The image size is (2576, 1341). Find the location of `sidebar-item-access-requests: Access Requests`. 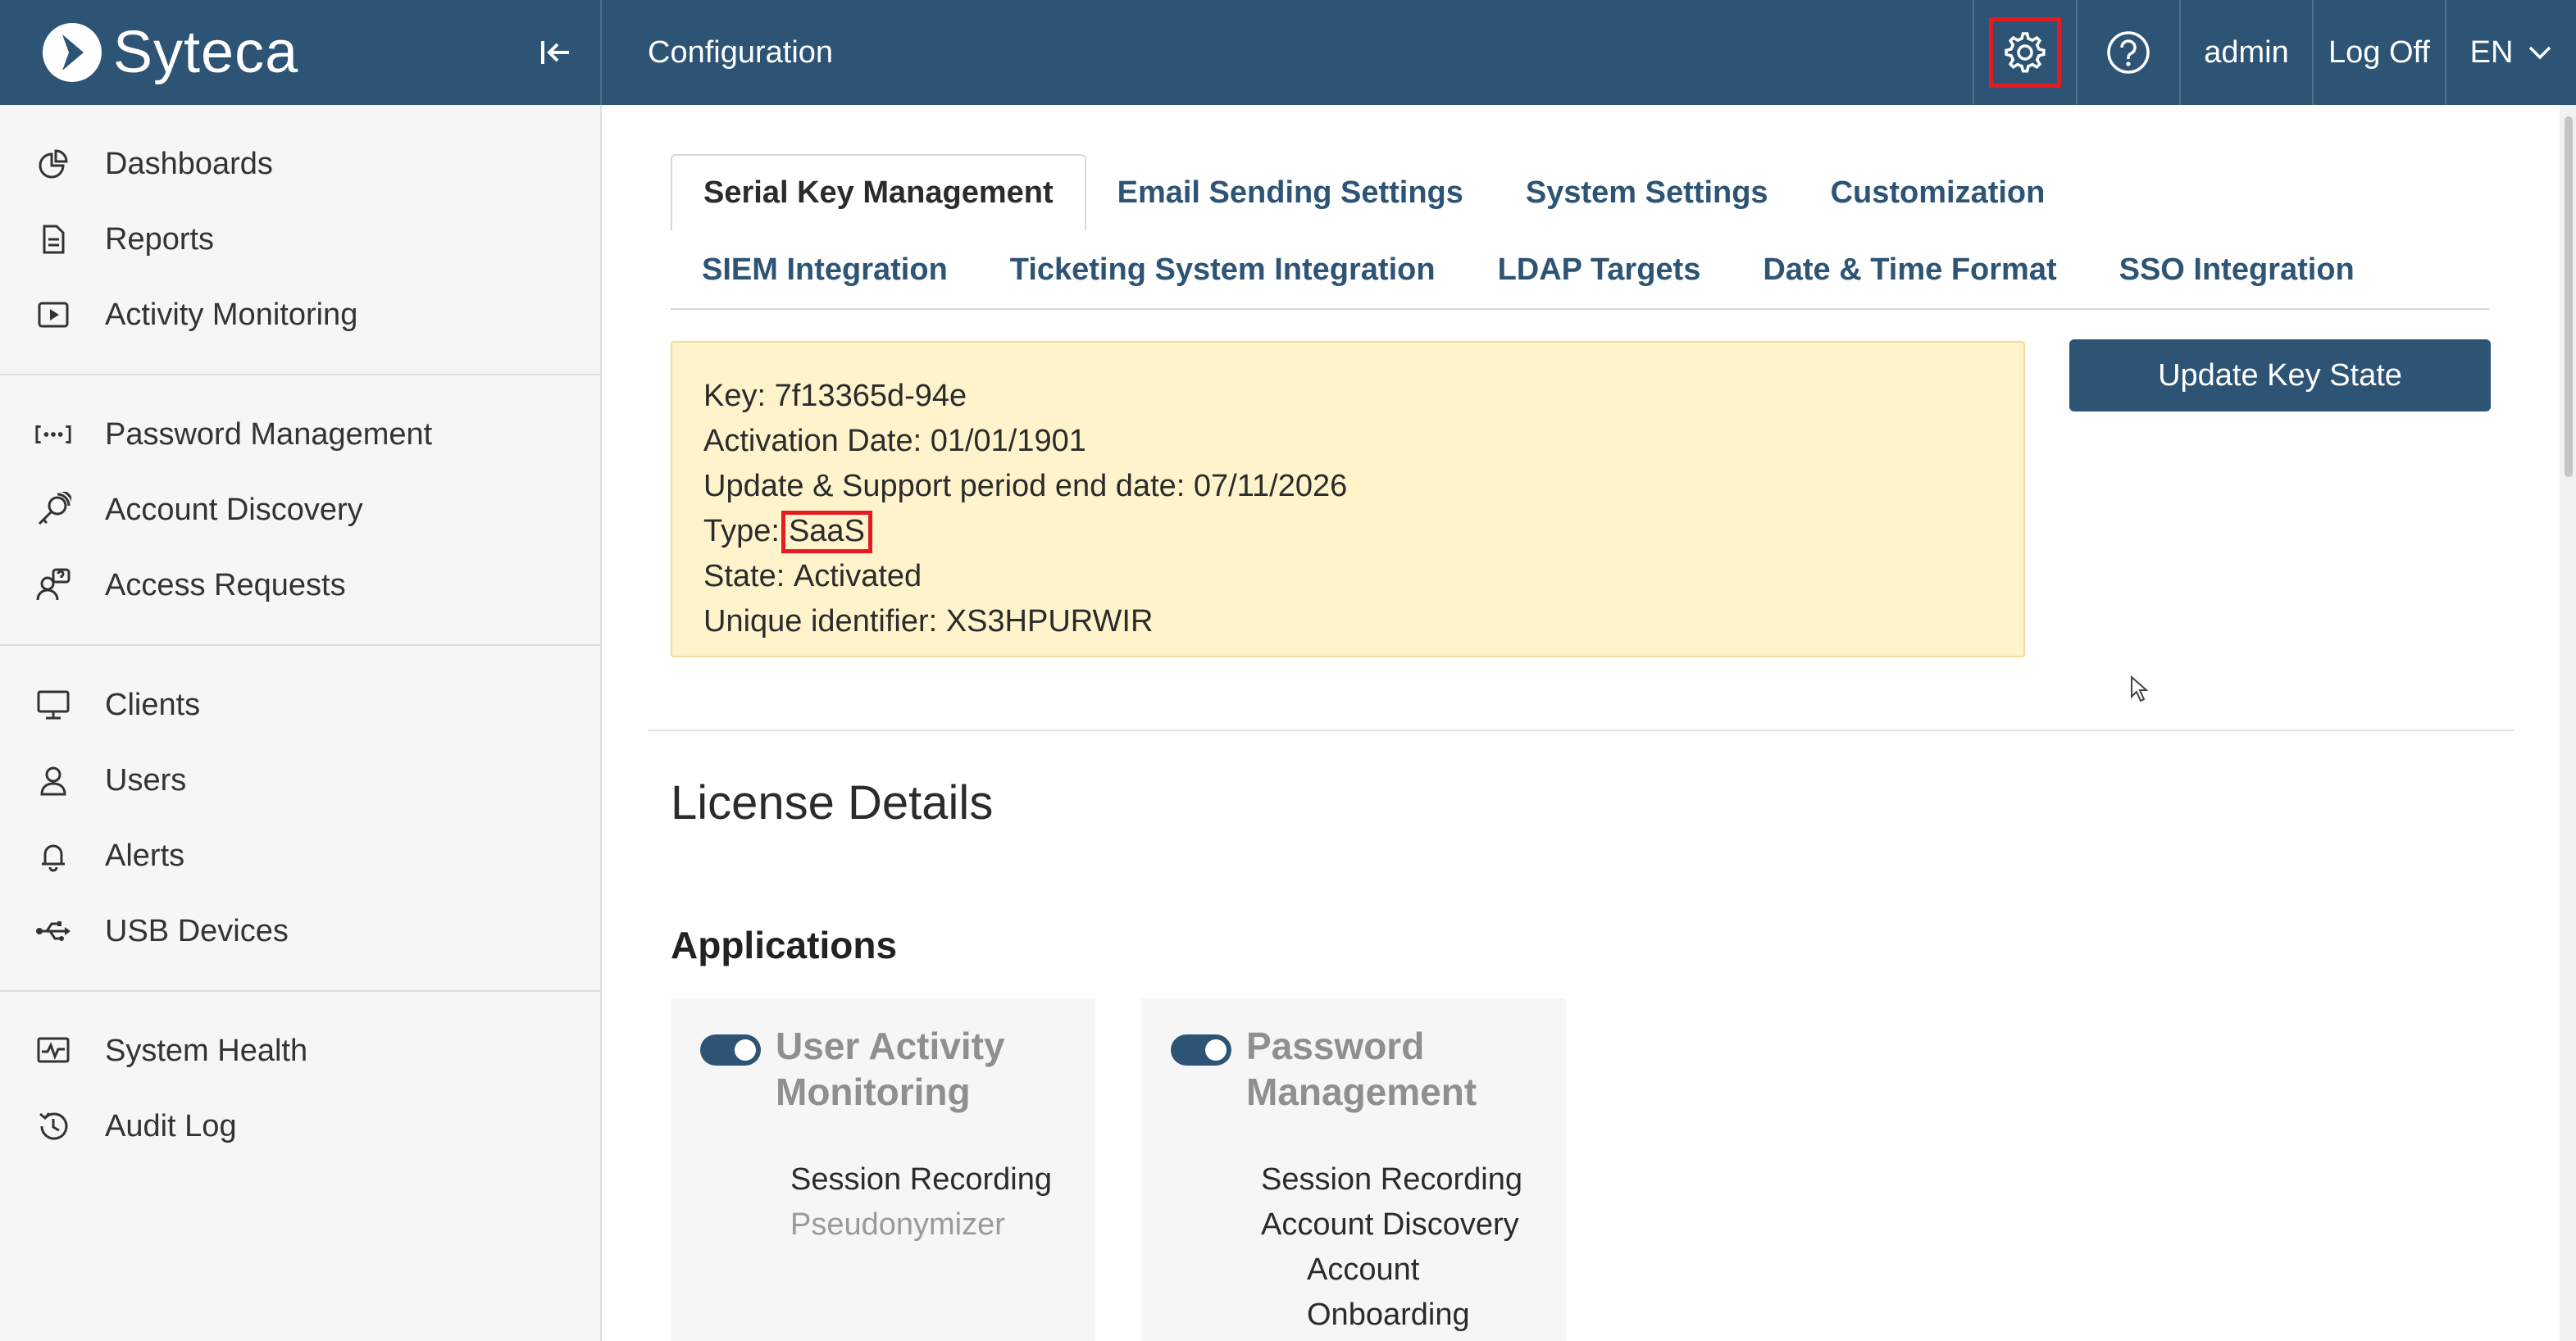

sidebar-item-access-requests: Access Requests is located at coordinates (300, 586).